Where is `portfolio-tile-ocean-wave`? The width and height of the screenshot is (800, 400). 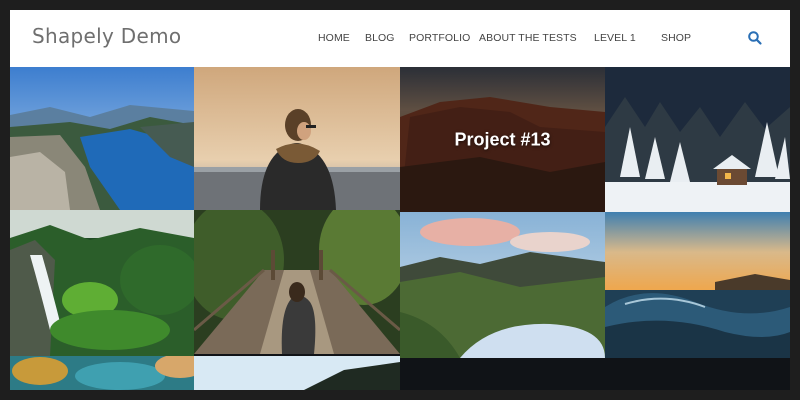 portfolio-tile-ocean-wave is located at coordinates (697, 285).